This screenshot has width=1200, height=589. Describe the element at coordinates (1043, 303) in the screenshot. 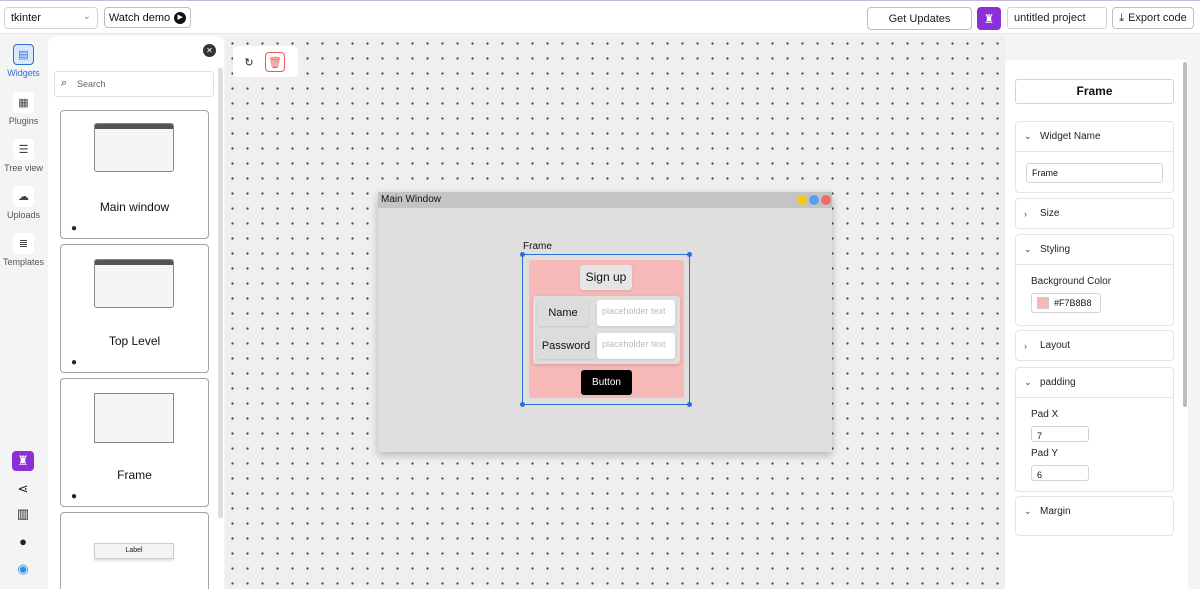

I see `color-swatch` at that location.